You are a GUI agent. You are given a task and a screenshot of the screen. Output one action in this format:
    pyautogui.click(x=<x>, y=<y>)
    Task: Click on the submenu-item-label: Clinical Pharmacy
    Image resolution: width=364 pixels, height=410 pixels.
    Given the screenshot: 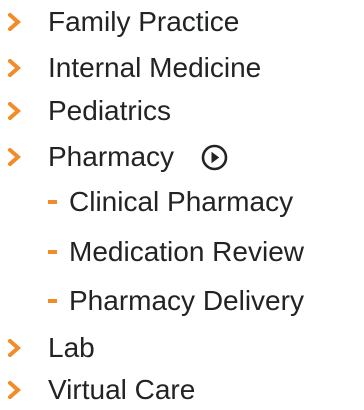 What is the action you would take?
    pyautogui.click(x=181, y=201)
    